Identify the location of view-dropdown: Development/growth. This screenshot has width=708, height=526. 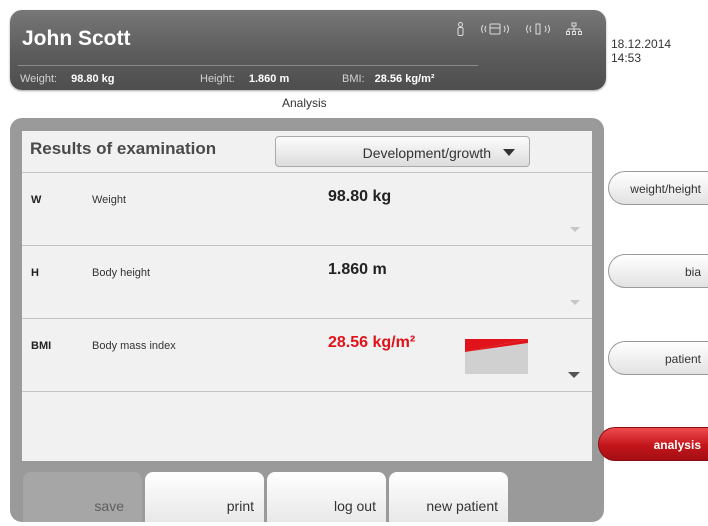
(402, 151).